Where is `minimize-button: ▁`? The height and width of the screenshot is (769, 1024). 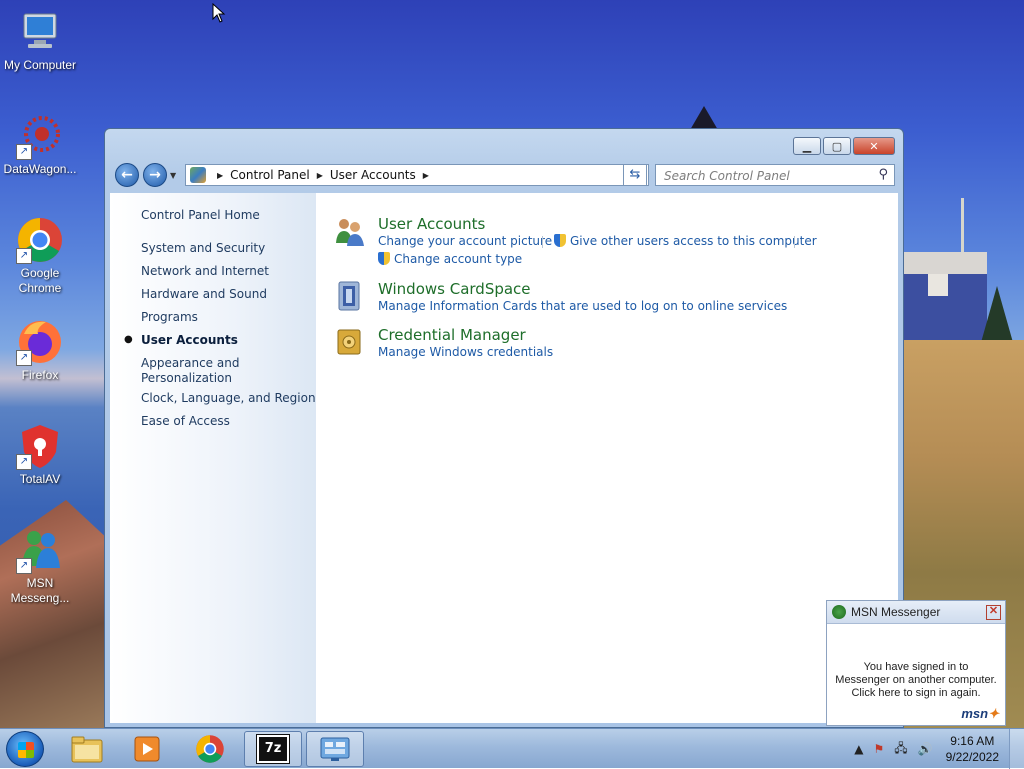
minimize-button: ▁ is located at coordinates (807, 146).